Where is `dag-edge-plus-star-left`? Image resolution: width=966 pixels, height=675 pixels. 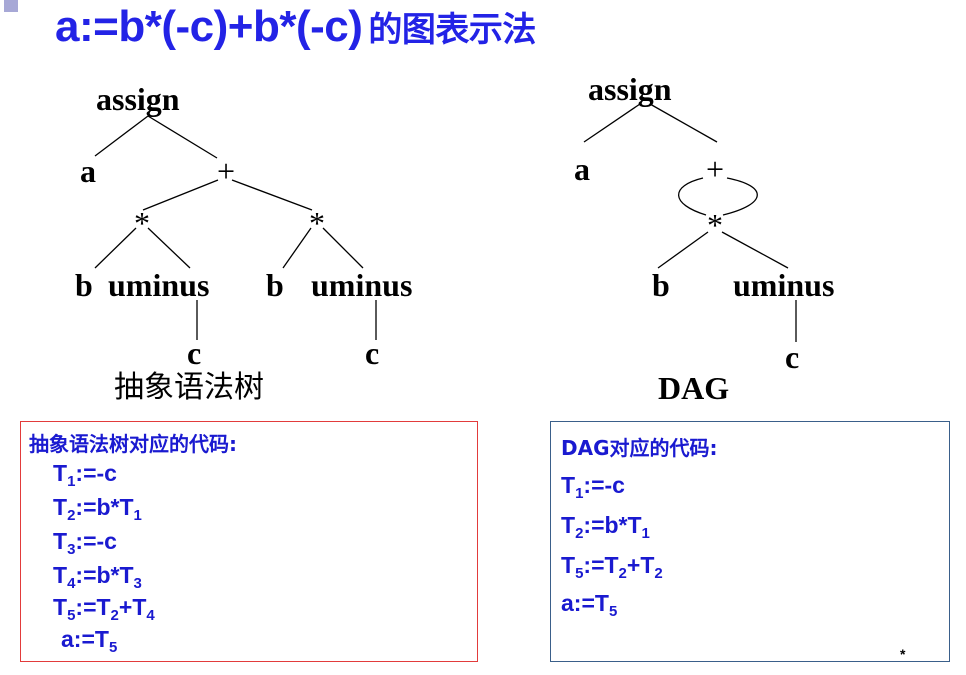
dag-edge-plus-star-left is located at coordinates (692, 196).